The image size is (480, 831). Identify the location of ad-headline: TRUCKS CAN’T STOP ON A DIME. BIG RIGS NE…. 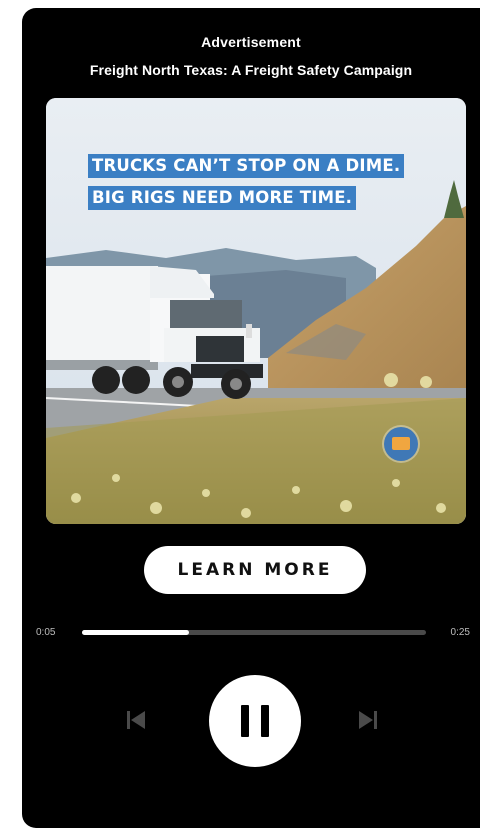
(246, 186).